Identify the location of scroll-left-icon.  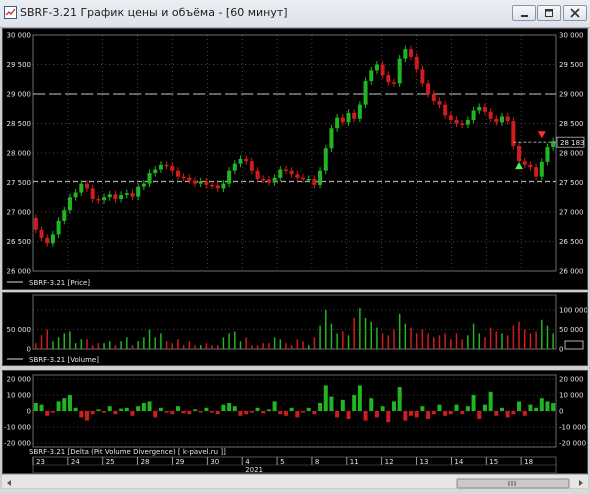
(9, 483).